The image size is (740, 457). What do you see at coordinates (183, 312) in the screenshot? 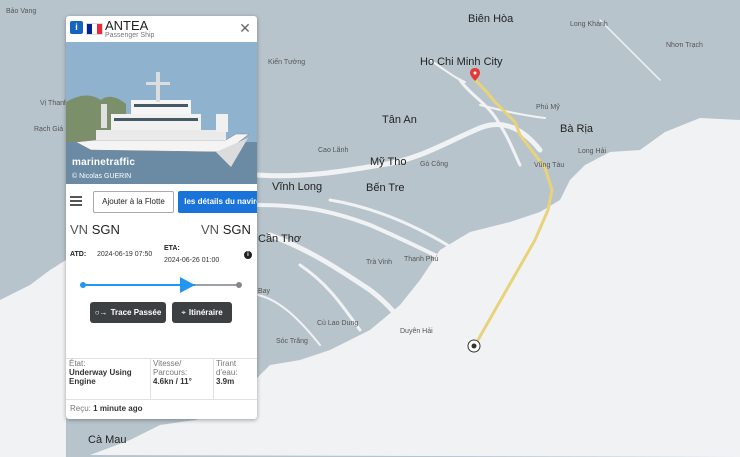
I see `route-pin-icon: ⌖` at bounding box center [183, 312].